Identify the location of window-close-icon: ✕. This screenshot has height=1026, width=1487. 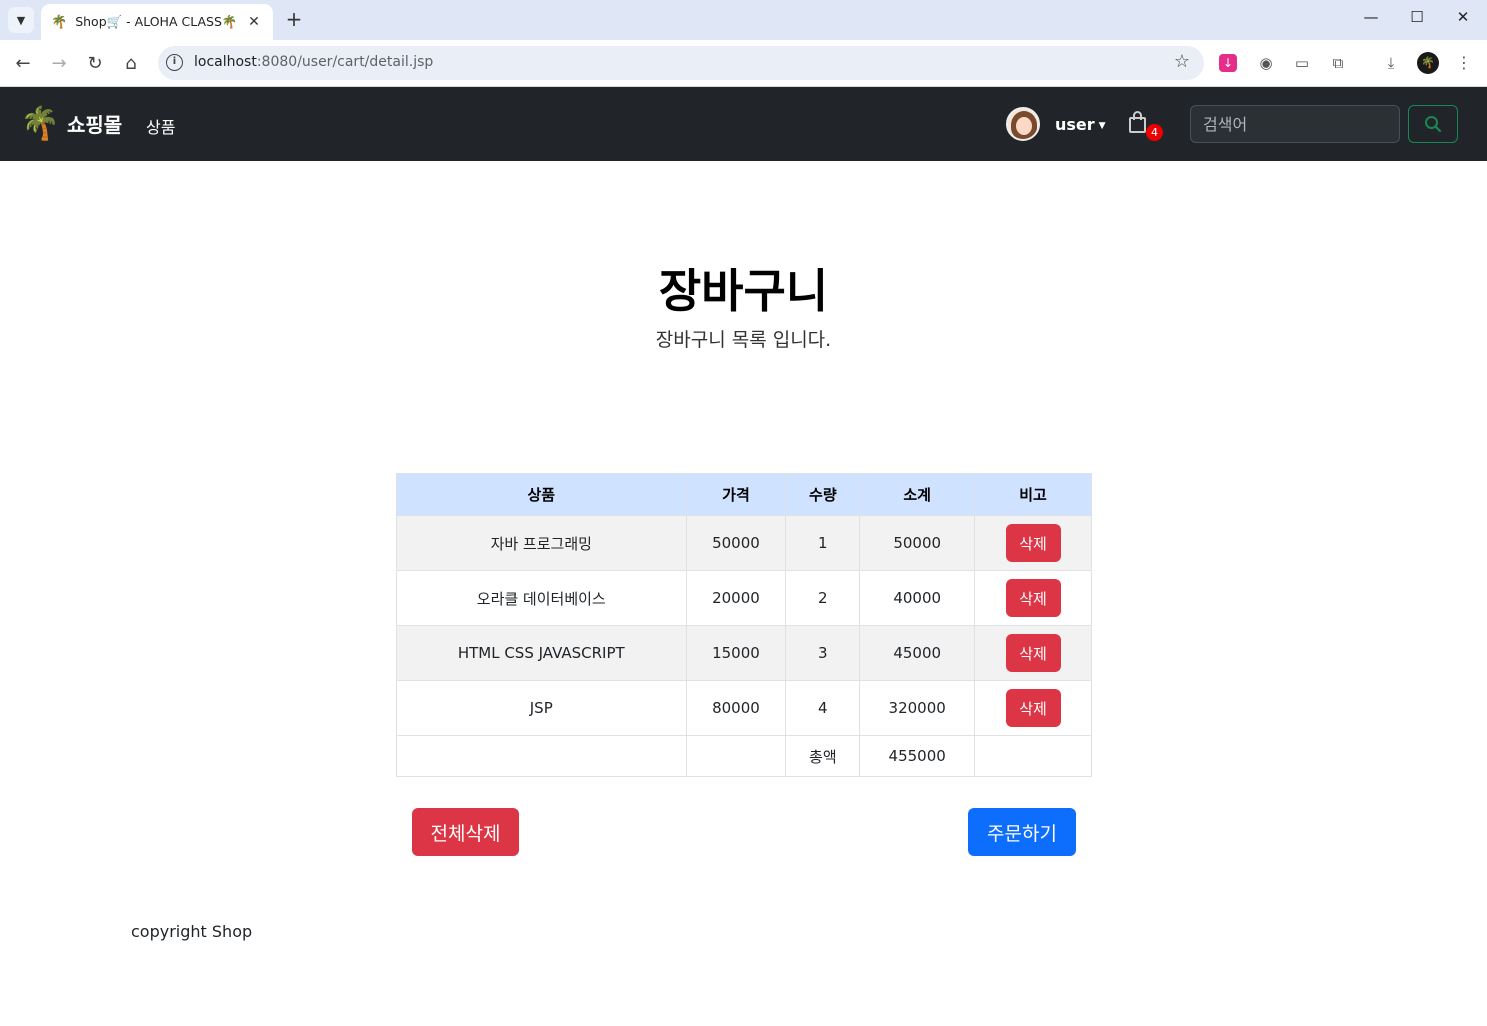
(1463, 17).